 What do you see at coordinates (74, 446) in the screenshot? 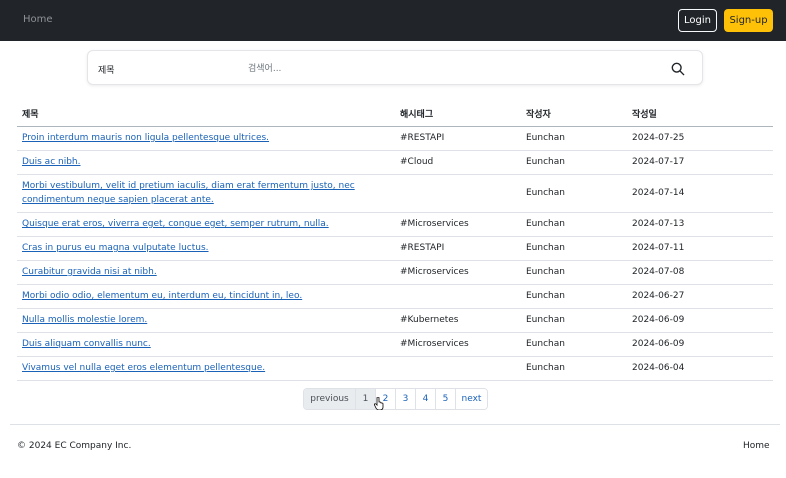
I see `footer-copyright: © 2024 EC Company Inc.` at bounding box center [74, 446].